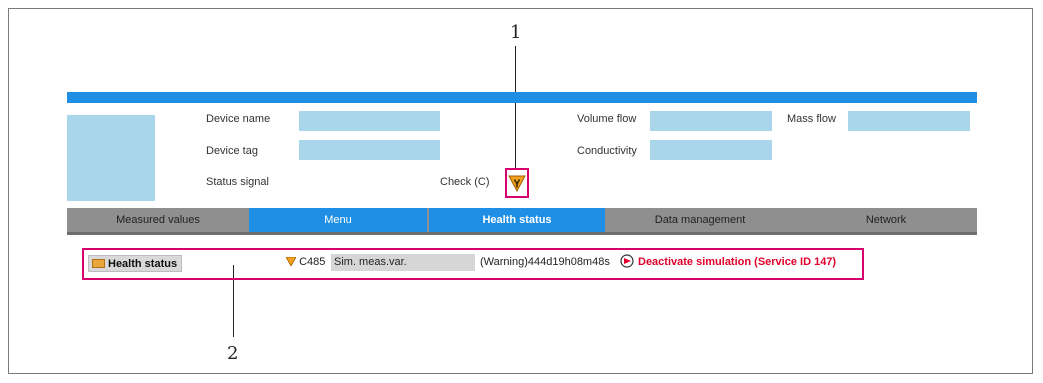 The width and height of the screenshot is (1043, 383). I want to click on nav-data-management: Data management, so click(700, 220).